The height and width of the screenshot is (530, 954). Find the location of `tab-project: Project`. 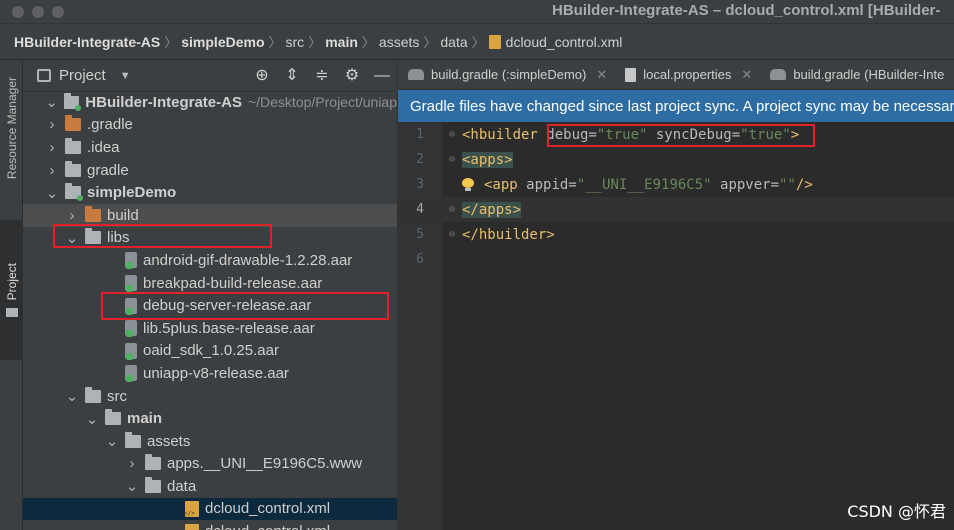

tab-project: Project is located at coordinates (11, 290).